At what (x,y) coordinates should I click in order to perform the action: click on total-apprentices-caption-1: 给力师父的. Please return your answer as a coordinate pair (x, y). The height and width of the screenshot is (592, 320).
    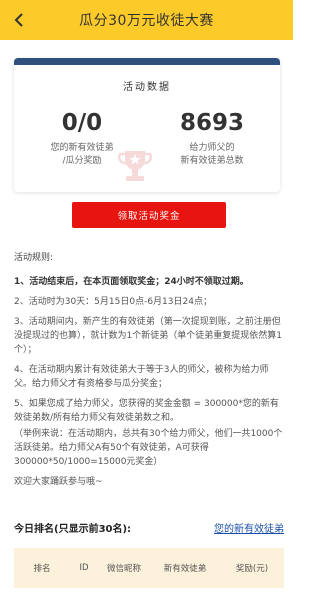
    Looking at the image, I should click on (212, 148).